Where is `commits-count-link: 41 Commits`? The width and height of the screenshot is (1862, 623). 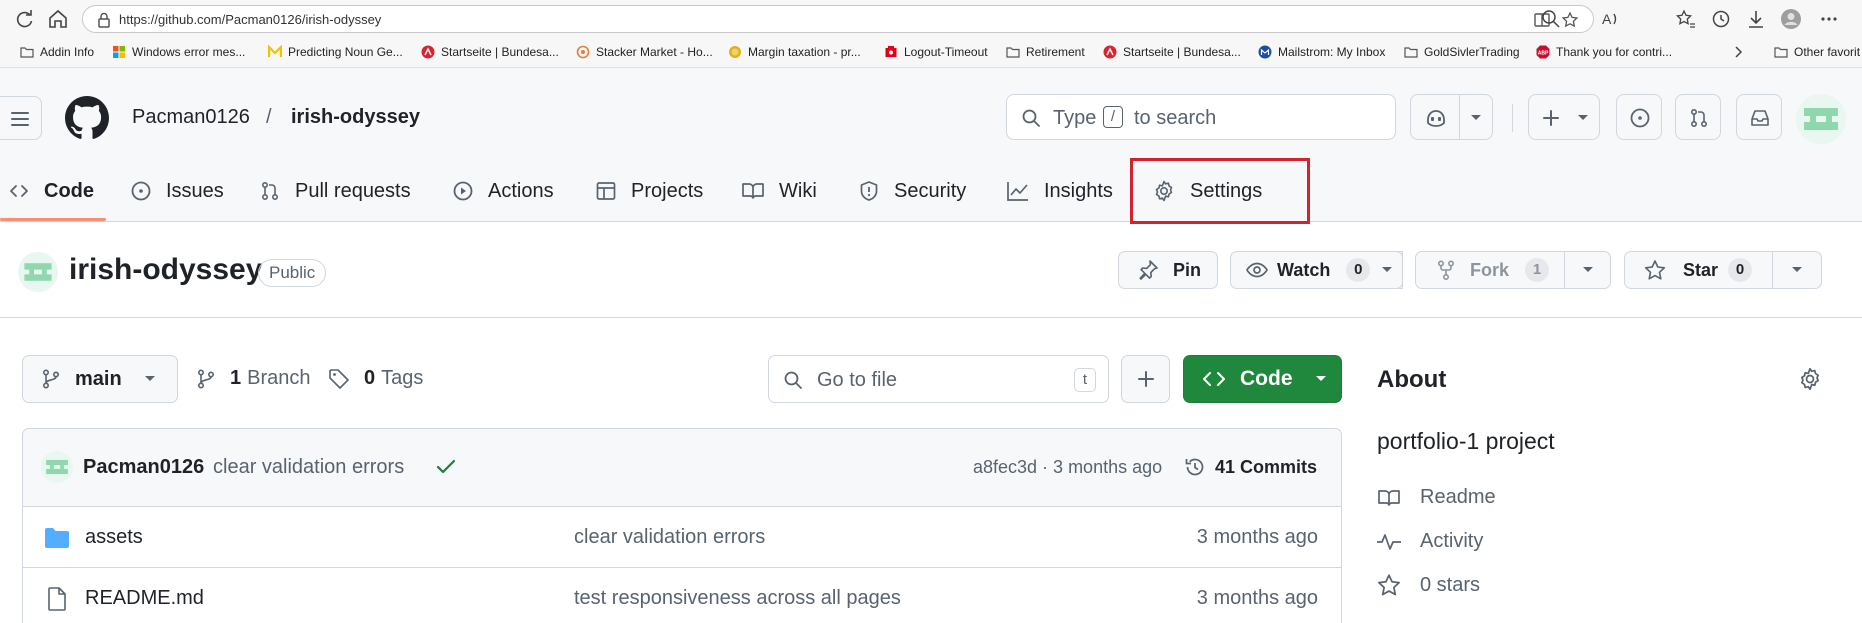
commits-count-link: 41 Commits is located at coordinates (1266, 467).